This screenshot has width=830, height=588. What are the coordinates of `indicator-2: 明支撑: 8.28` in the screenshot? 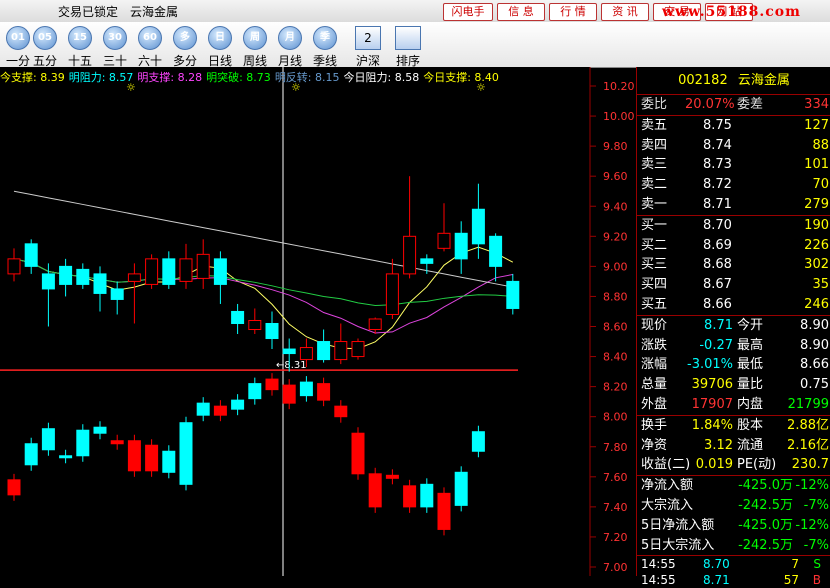 It's located at (170, 77).